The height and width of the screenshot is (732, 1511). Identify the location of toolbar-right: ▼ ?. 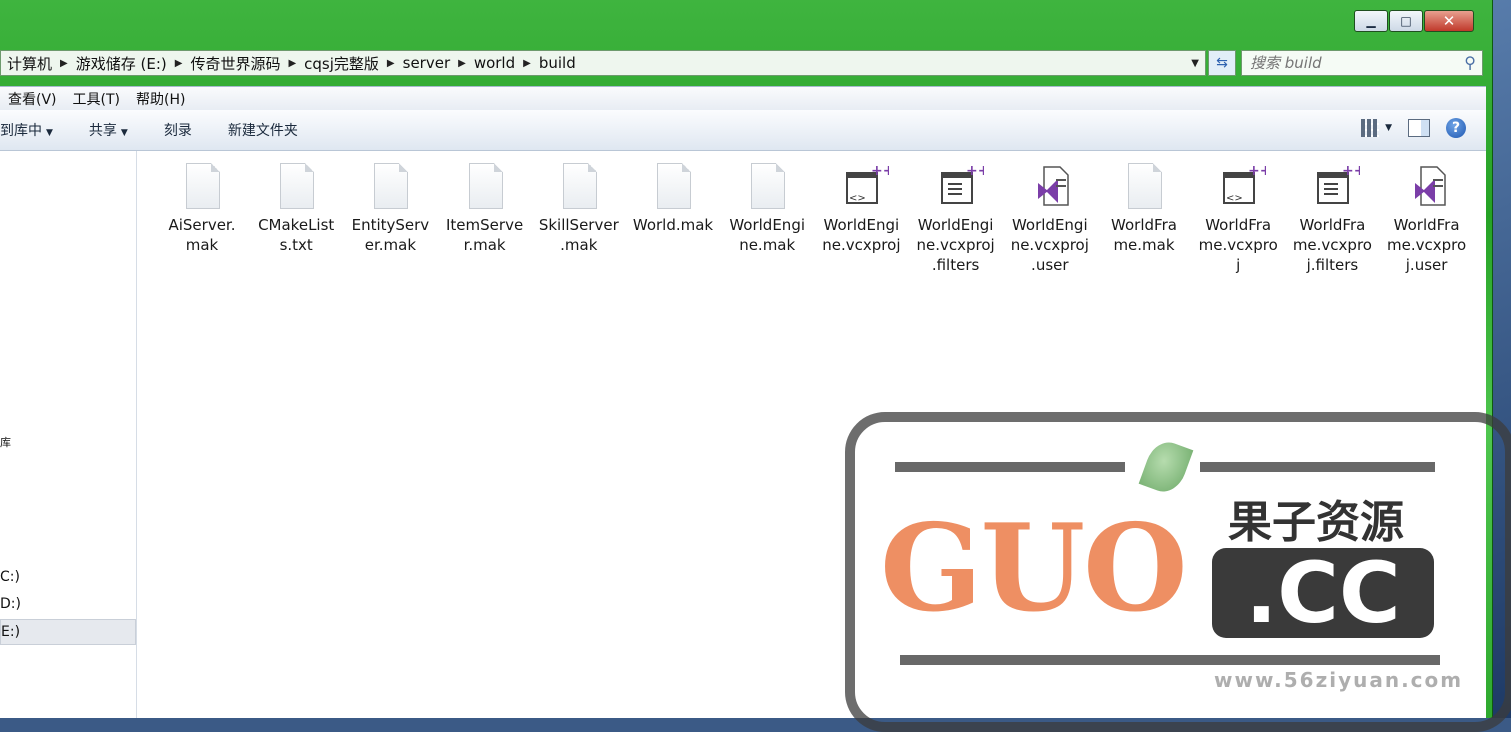
(1413, 128).